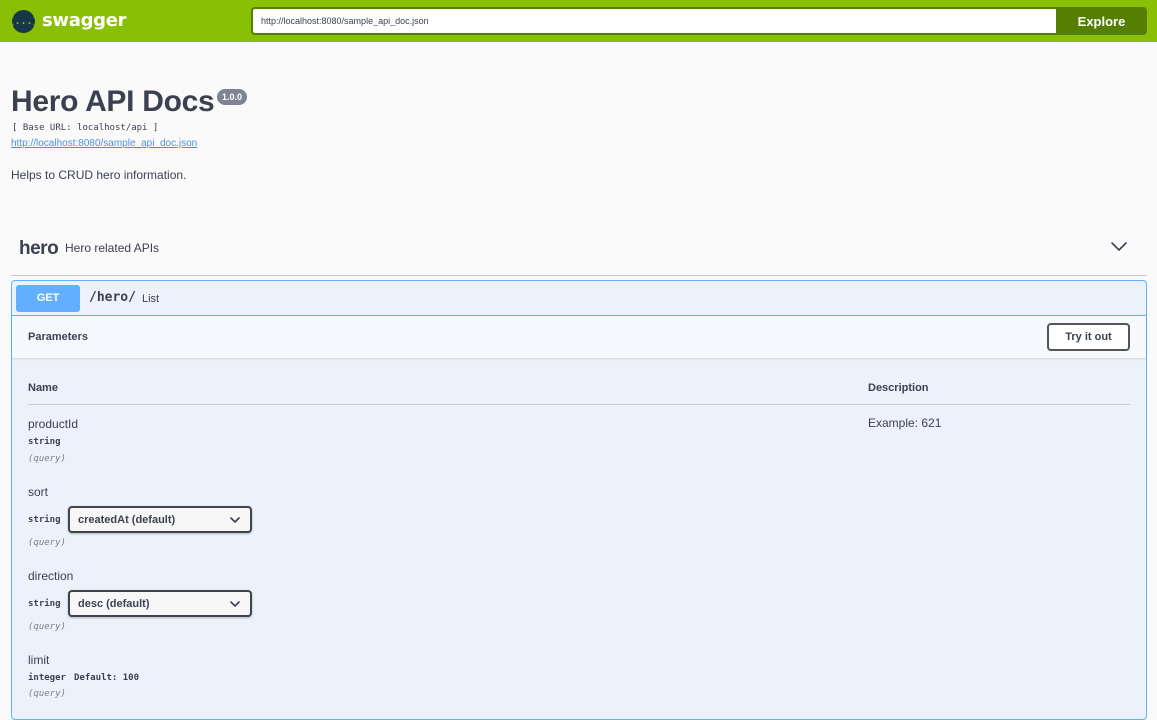 This screenshot has height=720, width=1157. I want to click on topbar: {...} swagger Explore, so click(578, 21).